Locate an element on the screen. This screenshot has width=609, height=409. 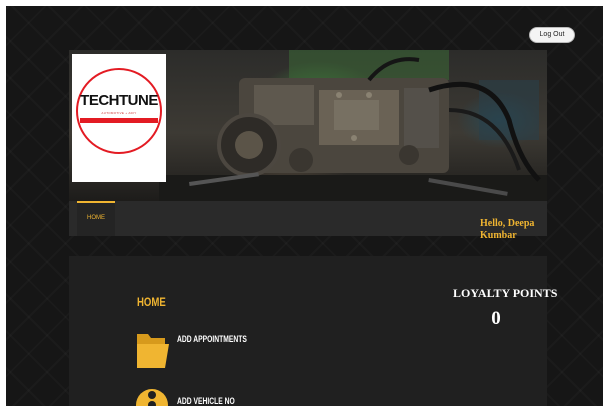
add-appointments-link: ADD APPOINTMENTS is located at coordinates (195, 348).